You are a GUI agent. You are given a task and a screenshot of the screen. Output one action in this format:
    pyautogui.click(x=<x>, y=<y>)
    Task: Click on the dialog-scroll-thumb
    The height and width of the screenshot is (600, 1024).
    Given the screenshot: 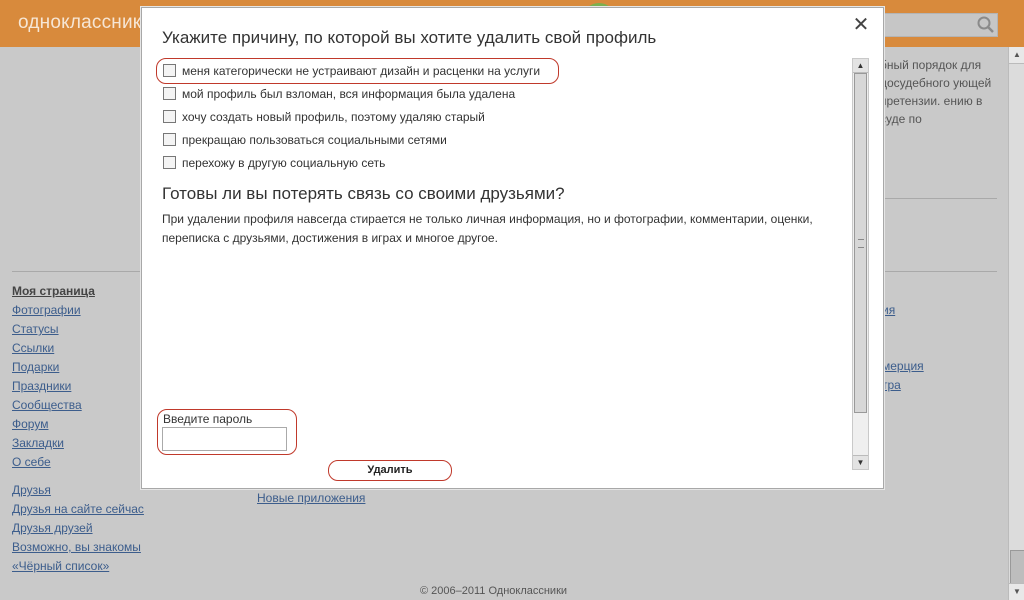 What is the action you would take?
    pyautogui.click(x=860, y=243)
    